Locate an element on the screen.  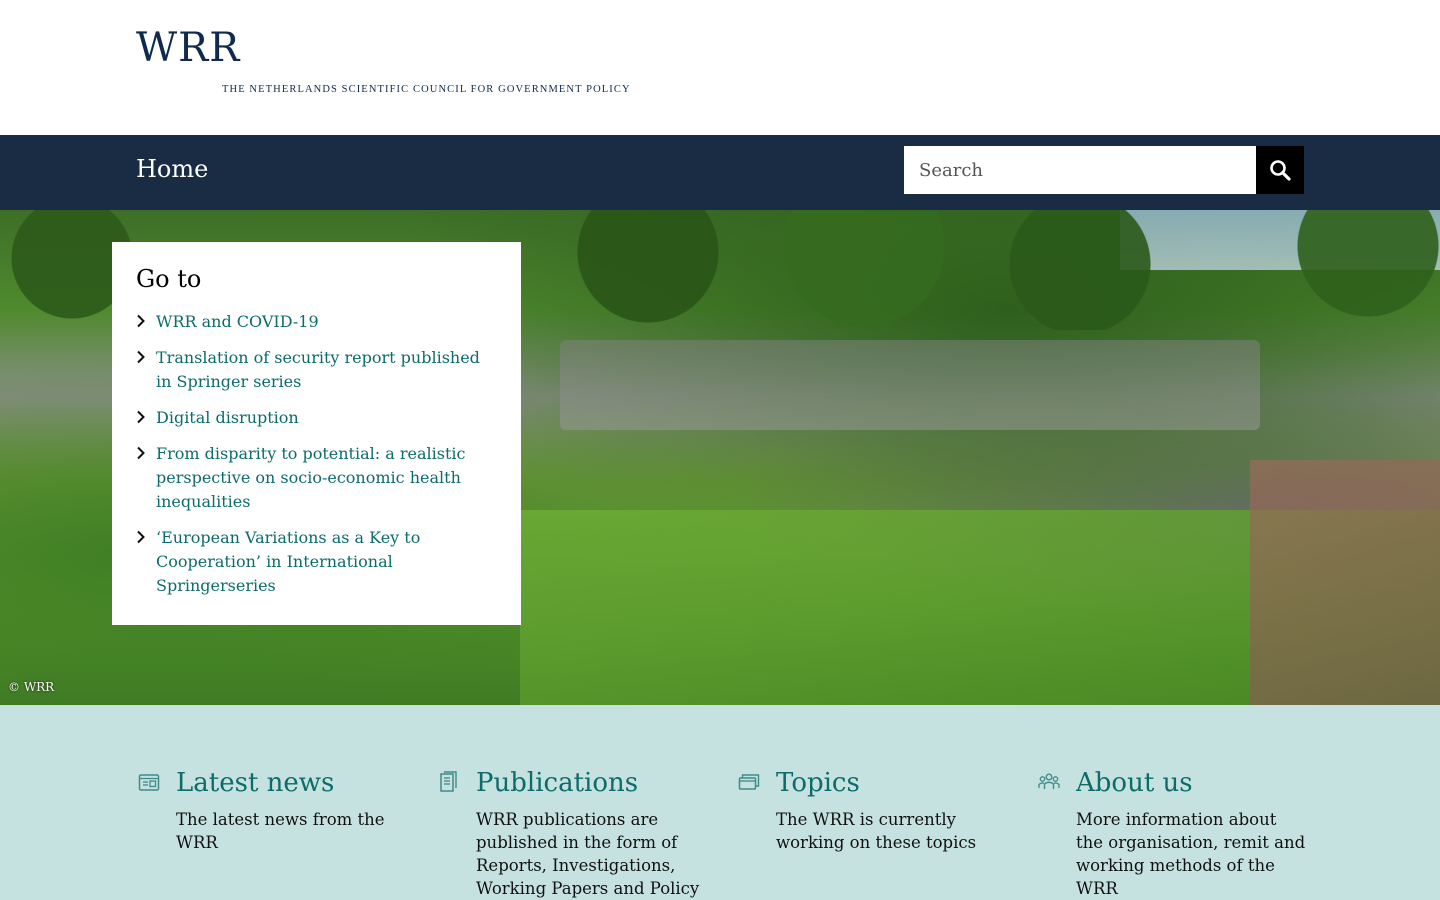
book-icon is located at coordinates (448, 781).